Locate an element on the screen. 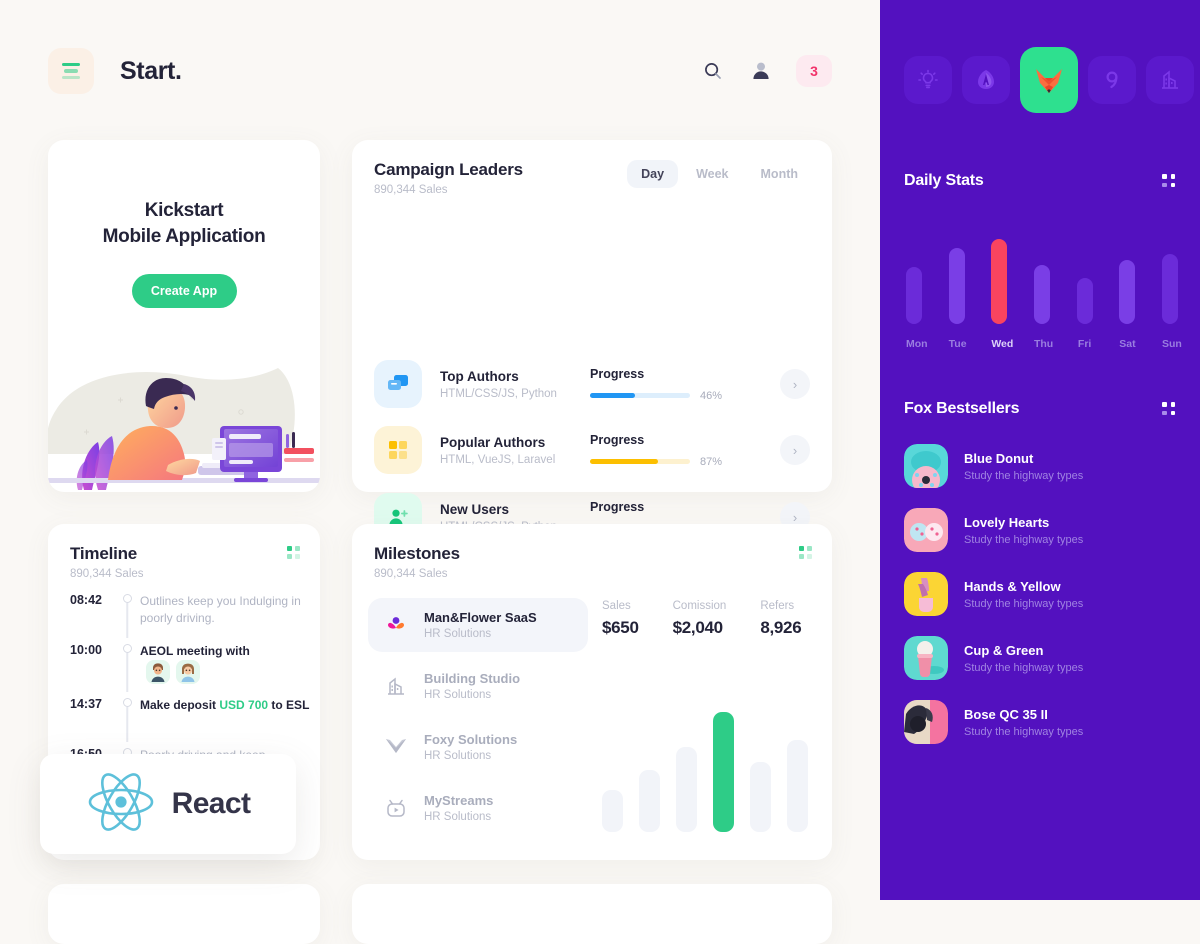  timeline-subtitle: 890,344 Sales is located at coordinates (107, 574).